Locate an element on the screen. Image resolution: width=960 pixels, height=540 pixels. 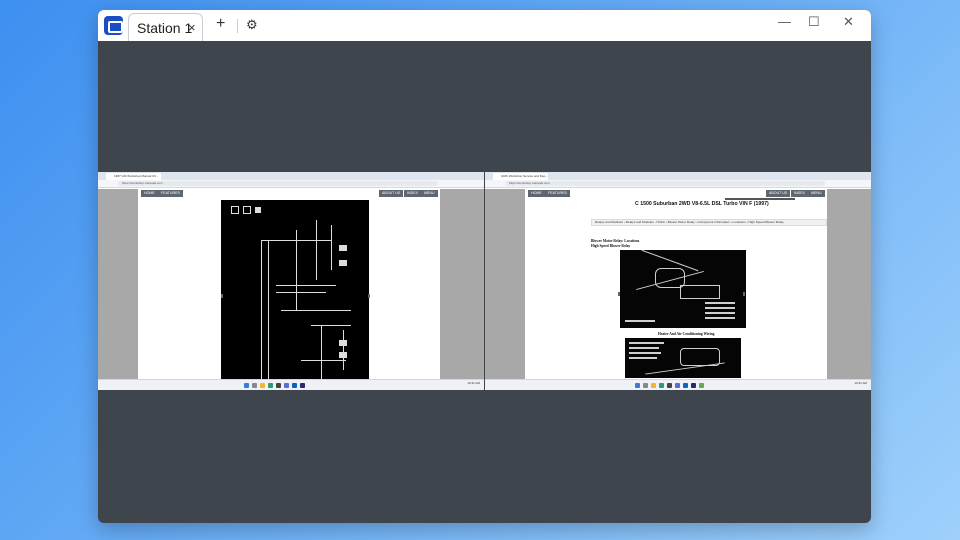
maximize-button: ☐ is located at coordinates (814, 22).